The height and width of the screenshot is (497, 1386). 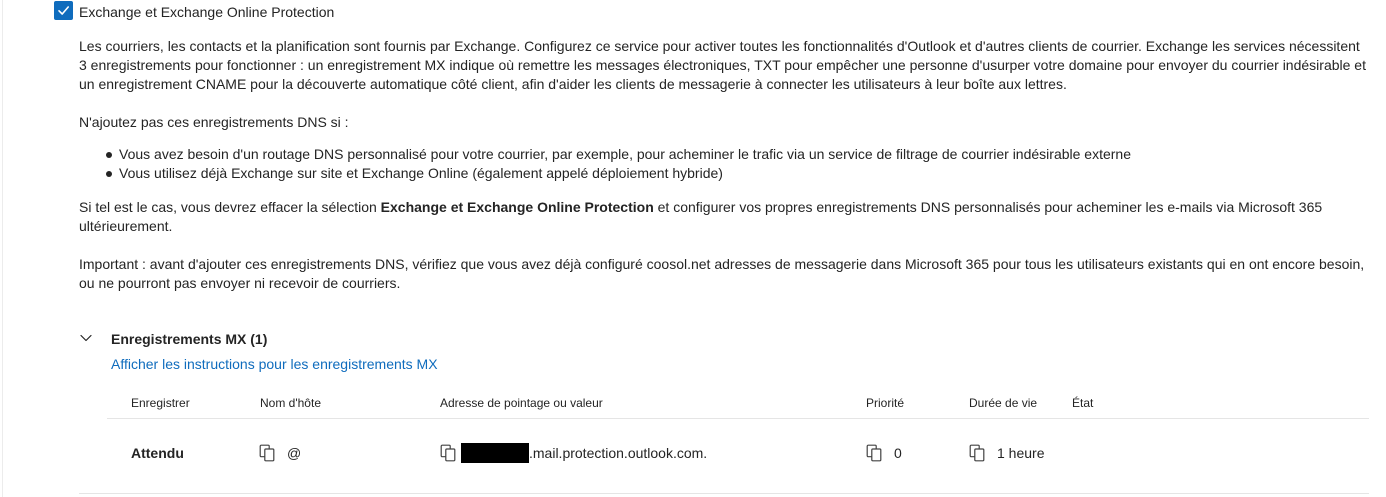 What do you see at coordinates (1003, 403) in the screenshot?
I see `column-header-ttl: Durée de vie` at bounding box center [1003, 403].